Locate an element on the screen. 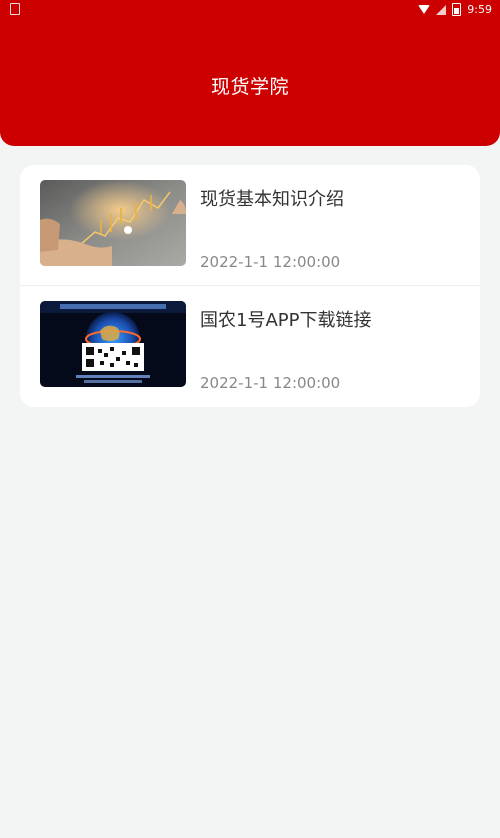  page-title: 现货学院 is located at coordinates (249, 87).